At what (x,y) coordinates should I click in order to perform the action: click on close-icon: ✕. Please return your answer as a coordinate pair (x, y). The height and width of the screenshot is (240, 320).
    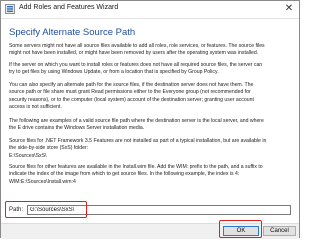
    Looking at the image, I should click on (289, 8).